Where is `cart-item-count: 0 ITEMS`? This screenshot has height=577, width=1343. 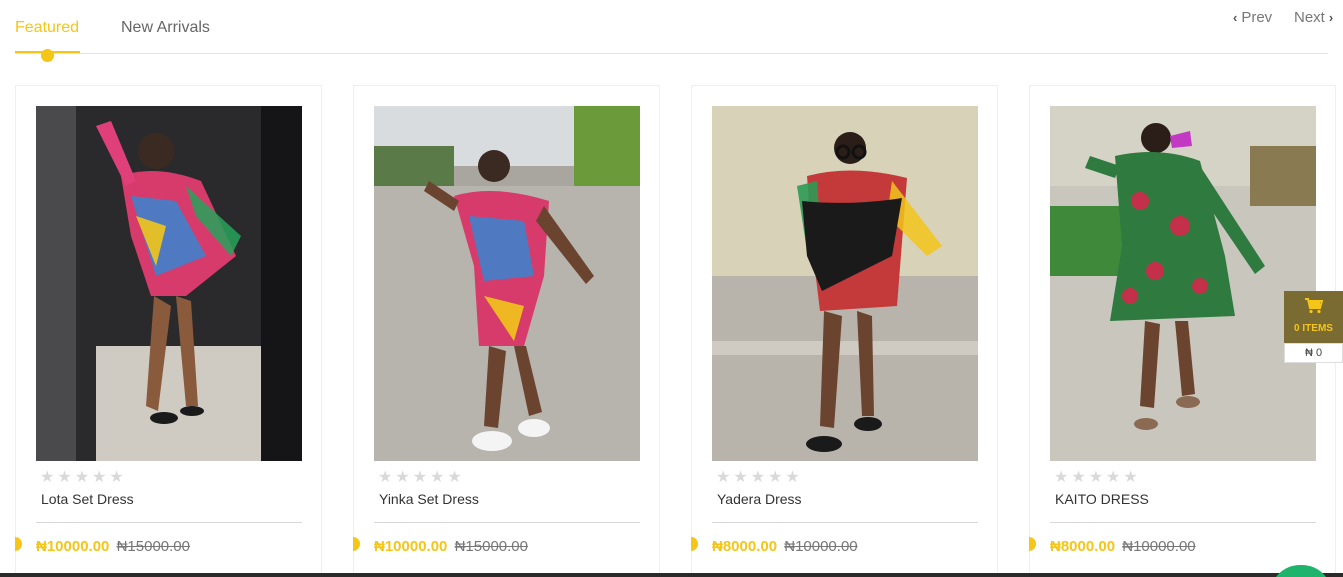 cart-item-count: 0 ITEMS is located at coordinates (1313, 328).